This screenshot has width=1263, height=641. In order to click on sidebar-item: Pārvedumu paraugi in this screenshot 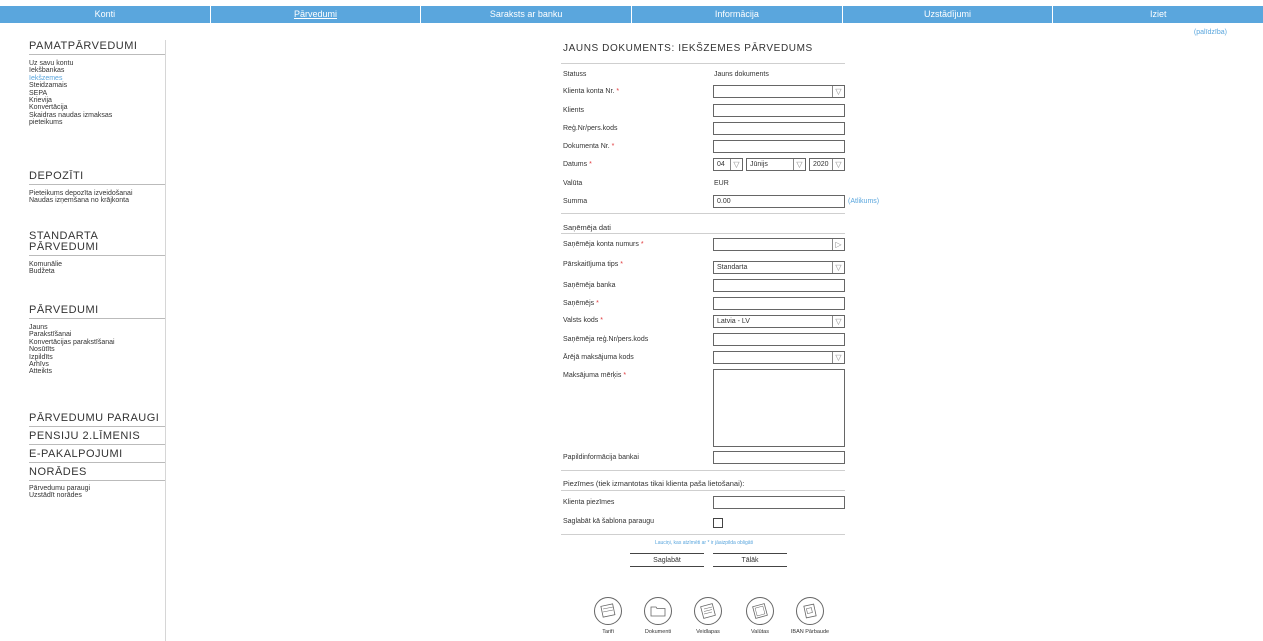, I will do `click(97, 488)`.